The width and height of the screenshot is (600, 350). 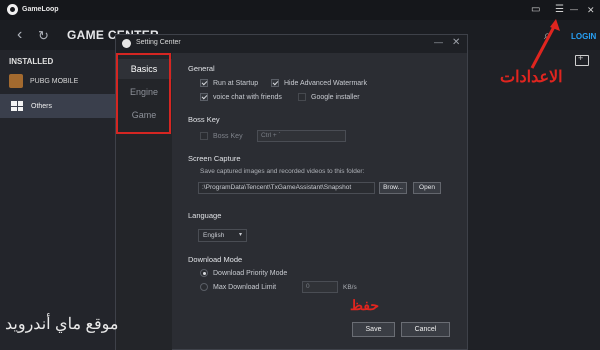 I want to click on voice-chat-label: voice chat with friends, so click(x=247, y=97).